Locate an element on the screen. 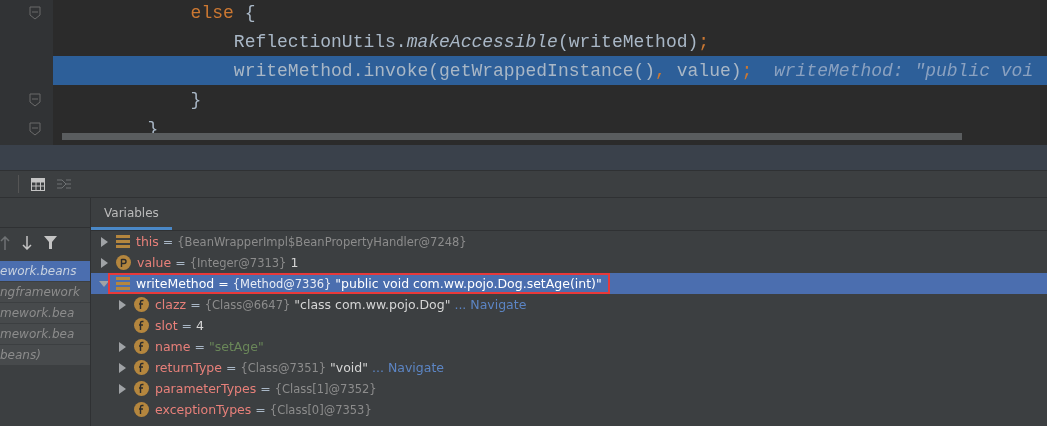 The image size is (1047, 426). variable-row: this = {BeanWrapperImpl$BeanPropertyHandler@7248} is located at coordinates (569, 241).